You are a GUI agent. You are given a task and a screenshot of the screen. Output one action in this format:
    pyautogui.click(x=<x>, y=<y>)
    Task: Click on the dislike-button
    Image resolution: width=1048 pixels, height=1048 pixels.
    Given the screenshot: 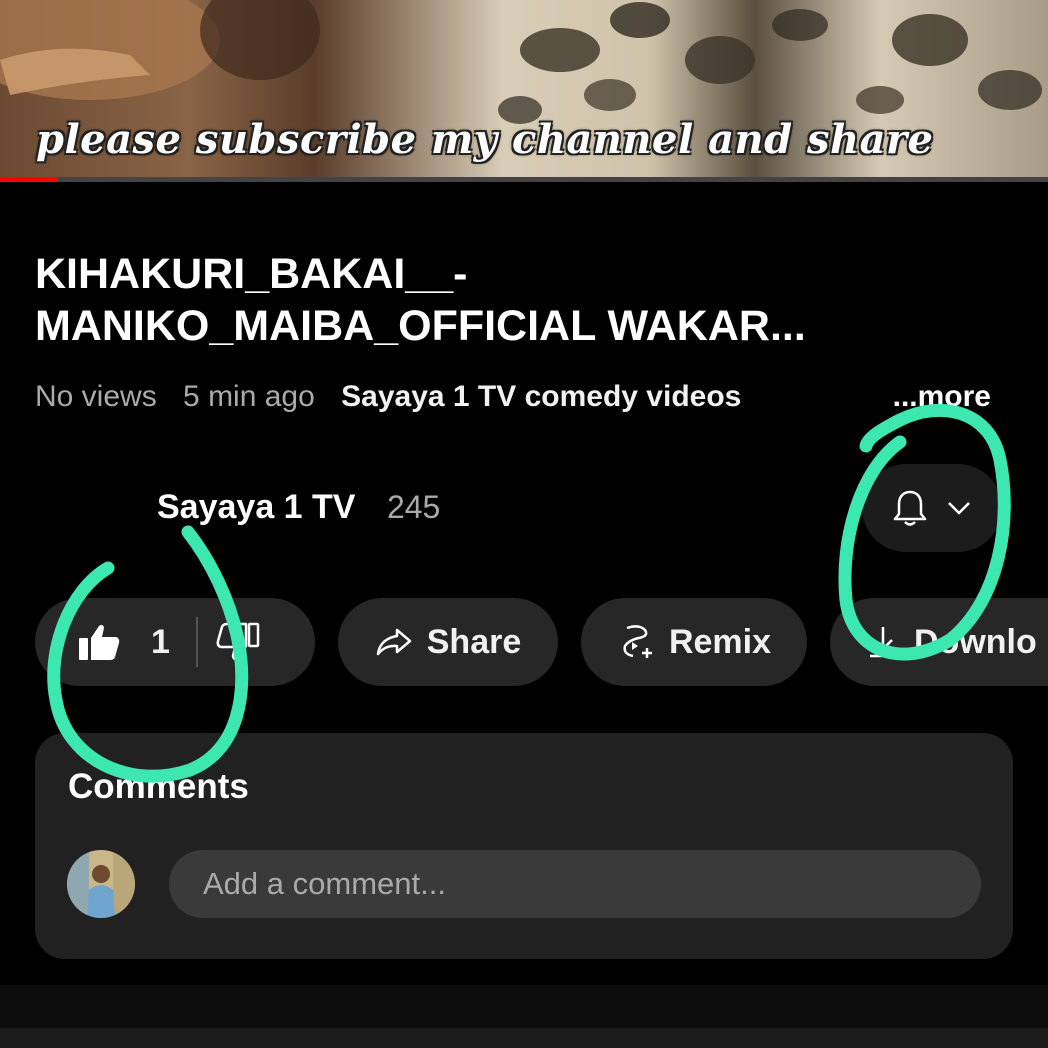 What is the action you would take?
    pyautogui.click(x=238, y=642)
    